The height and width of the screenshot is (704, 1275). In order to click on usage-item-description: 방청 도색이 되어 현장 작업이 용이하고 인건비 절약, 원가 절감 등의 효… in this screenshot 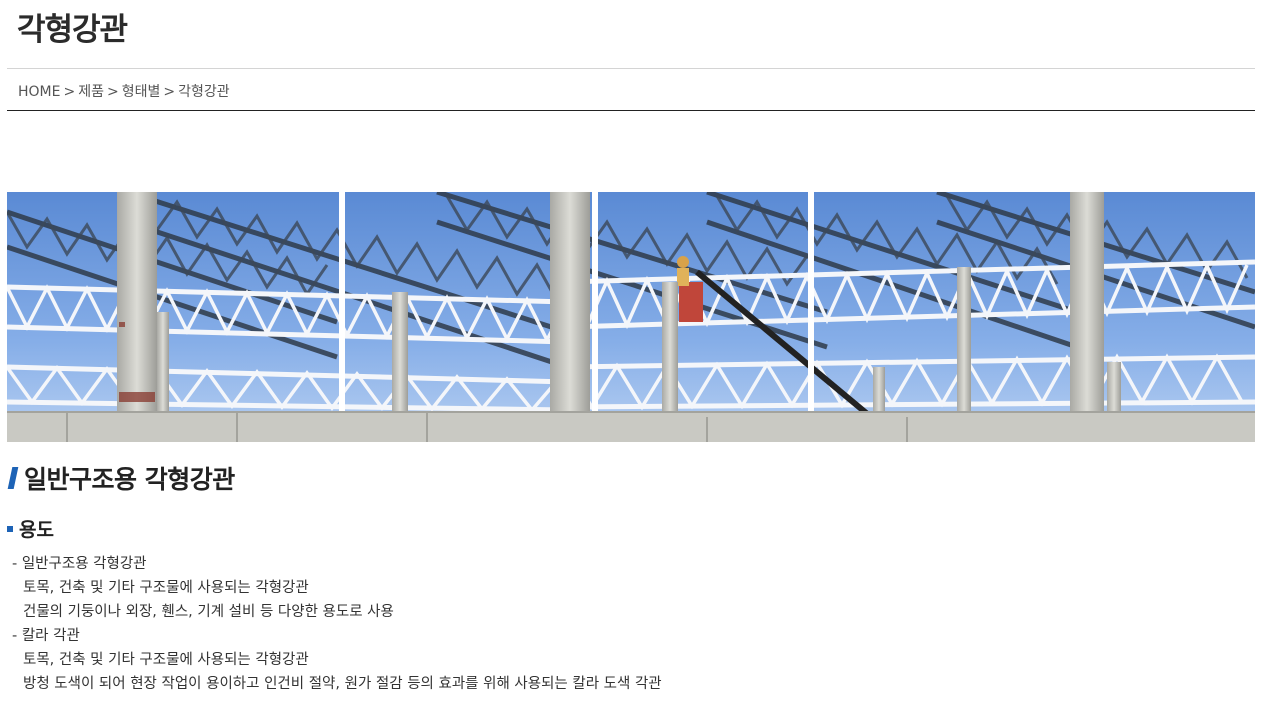, I will do `click(342, 684)`.